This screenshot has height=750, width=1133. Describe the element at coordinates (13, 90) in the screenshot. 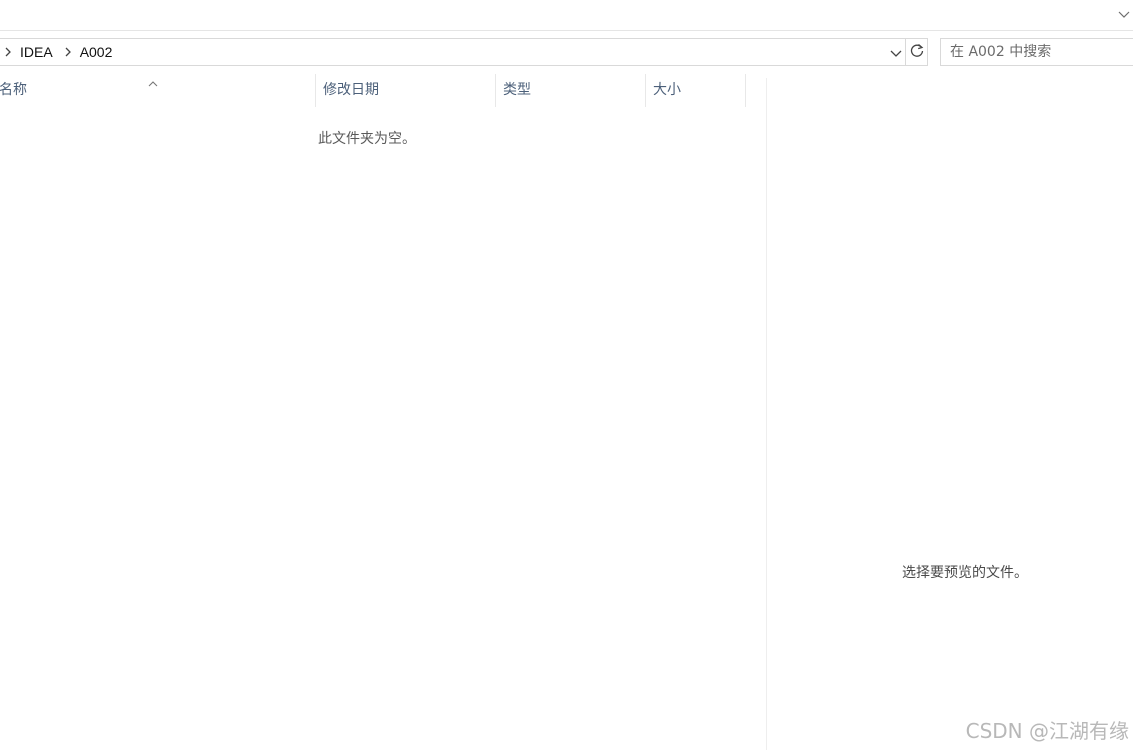

I see `column-header-name: 名称` at that location.